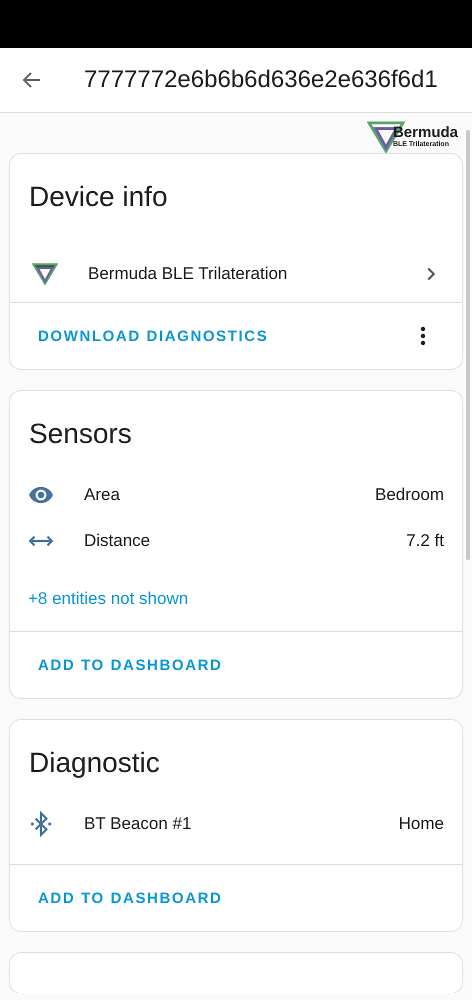 This screenshot has width=472, height=1000. What do you see at coordinates (41, 824) in the screenshot?
I see `bluetooth-icon` at bounding box center [41, 824].